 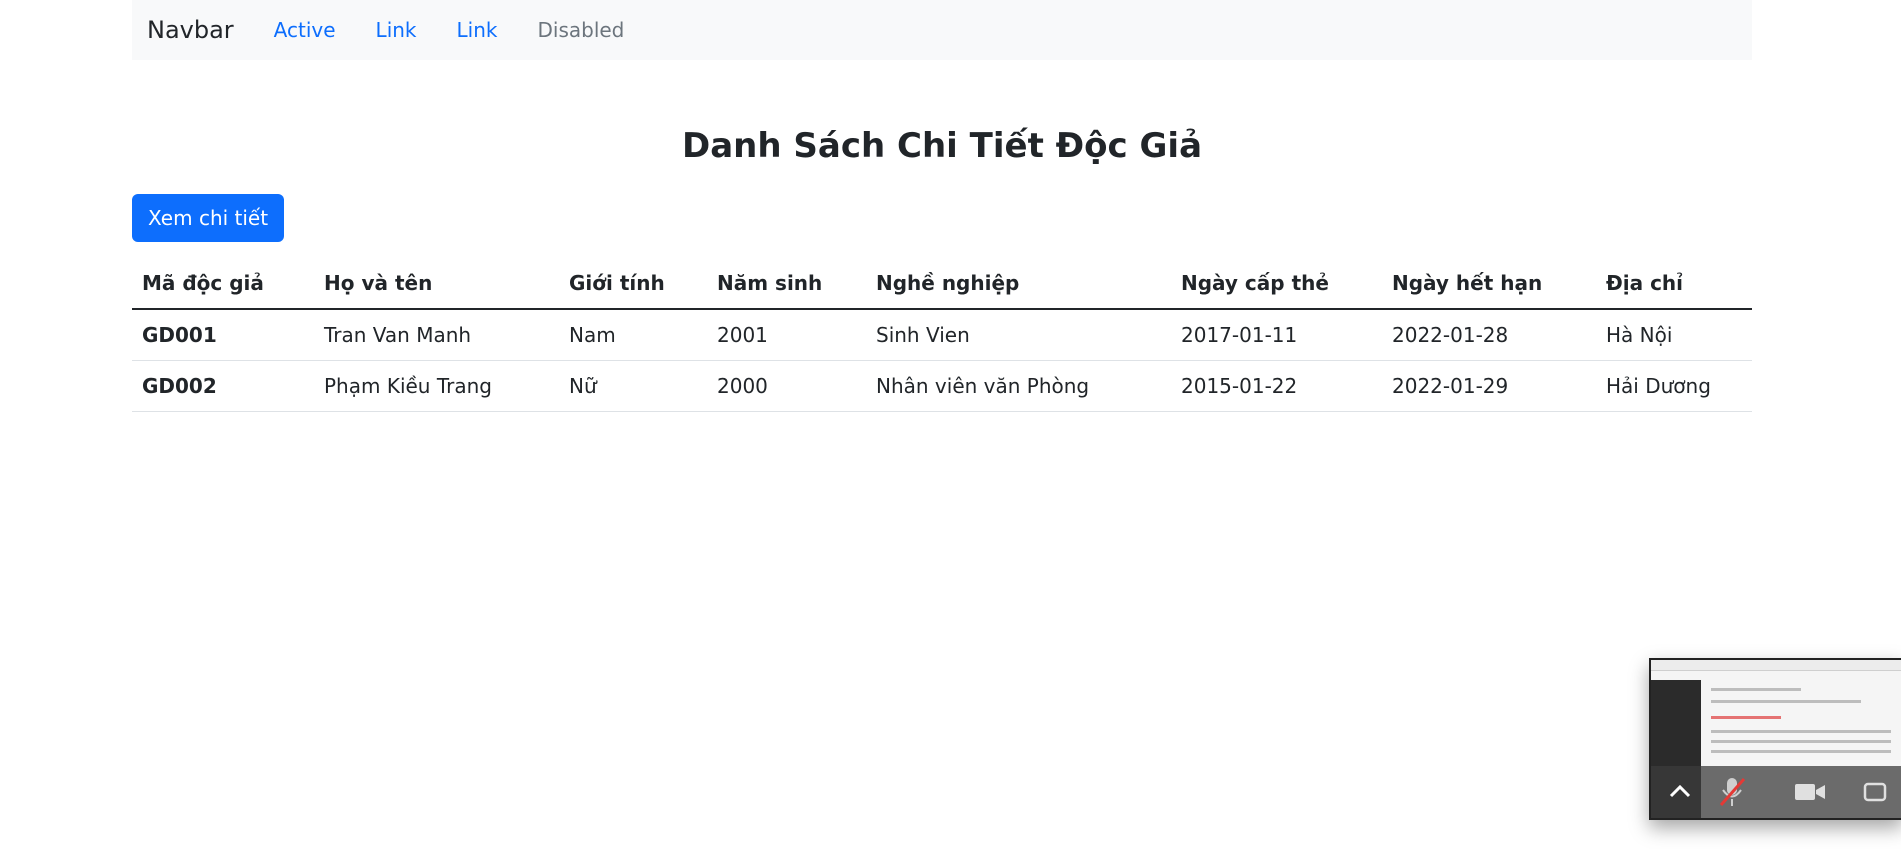 I want to click on table-cell: 2017-01-11, so click(x=1276, y=335).